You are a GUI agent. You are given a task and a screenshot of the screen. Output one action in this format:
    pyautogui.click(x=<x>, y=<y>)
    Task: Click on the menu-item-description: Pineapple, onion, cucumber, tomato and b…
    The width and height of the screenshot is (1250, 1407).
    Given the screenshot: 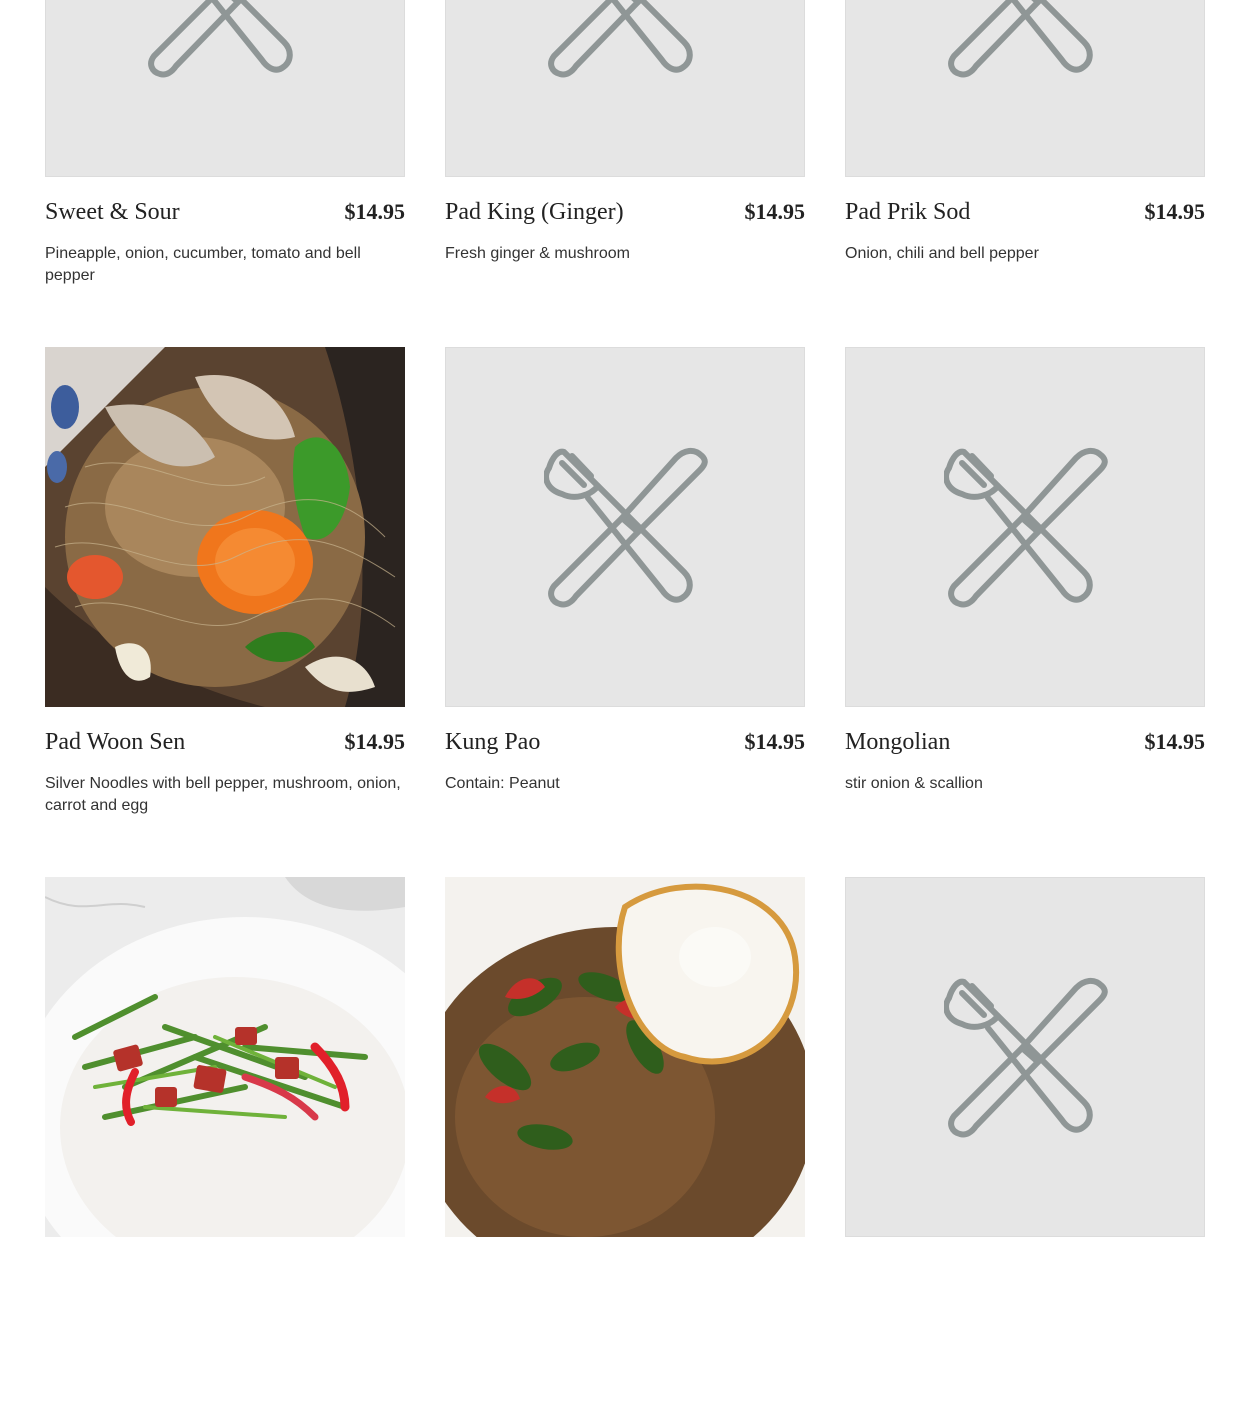 What is the action you would take?
    pyautogui.click(x=203, y=264)
    